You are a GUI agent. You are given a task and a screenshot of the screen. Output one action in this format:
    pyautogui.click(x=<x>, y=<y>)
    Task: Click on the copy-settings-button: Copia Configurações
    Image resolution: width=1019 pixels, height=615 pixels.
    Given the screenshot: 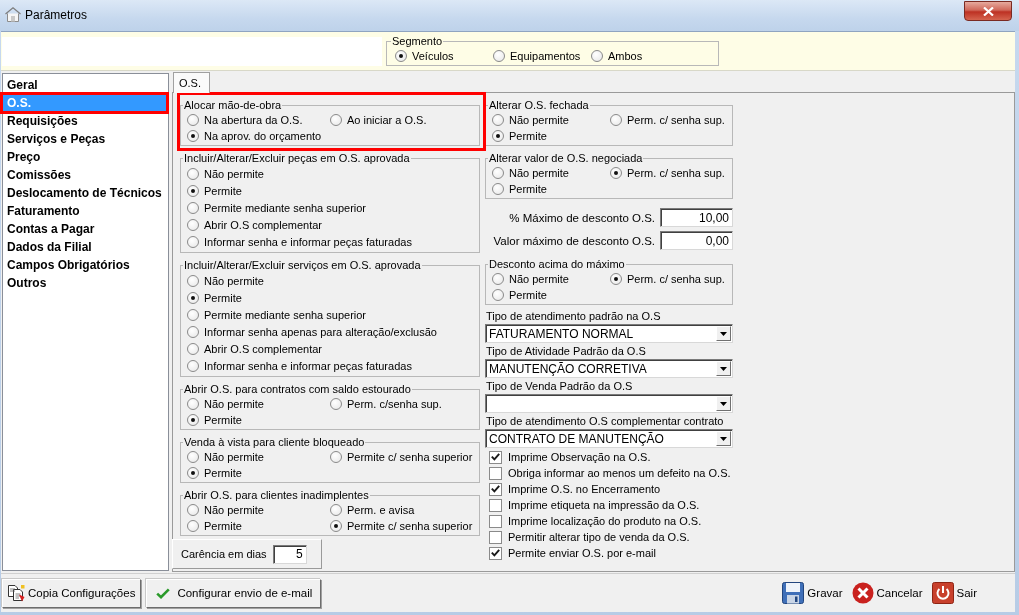 What is the action you would take?
    pyautogui.click(x=72, y=593)
    